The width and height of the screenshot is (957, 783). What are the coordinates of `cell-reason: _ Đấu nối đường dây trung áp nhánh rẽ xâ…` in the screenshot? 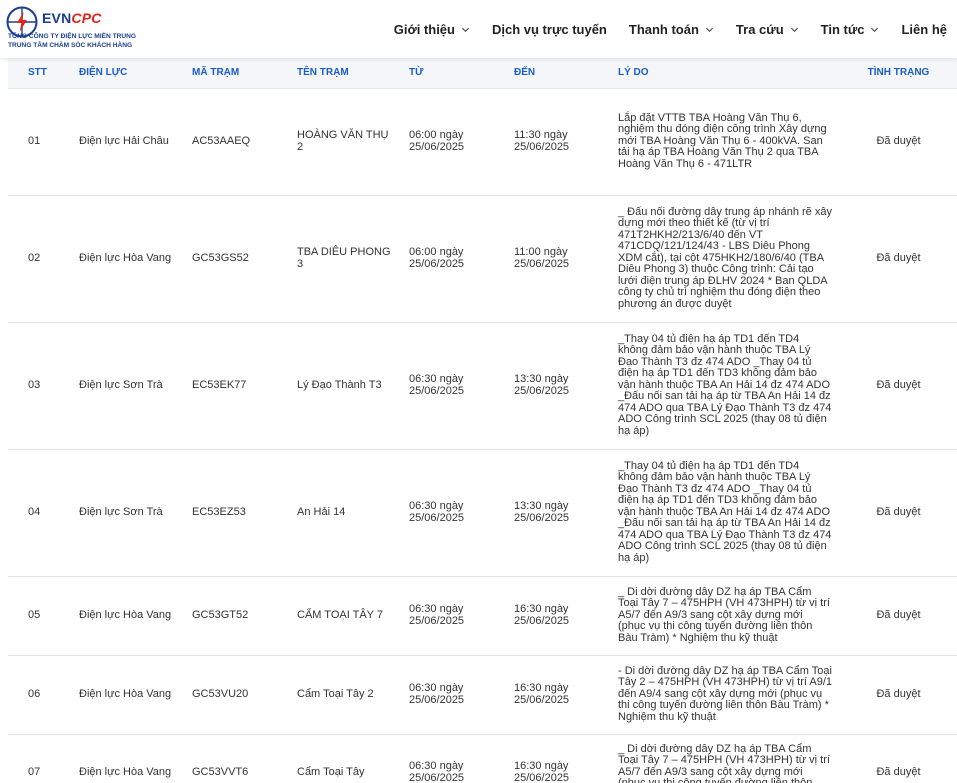 It's located at (725, 259).